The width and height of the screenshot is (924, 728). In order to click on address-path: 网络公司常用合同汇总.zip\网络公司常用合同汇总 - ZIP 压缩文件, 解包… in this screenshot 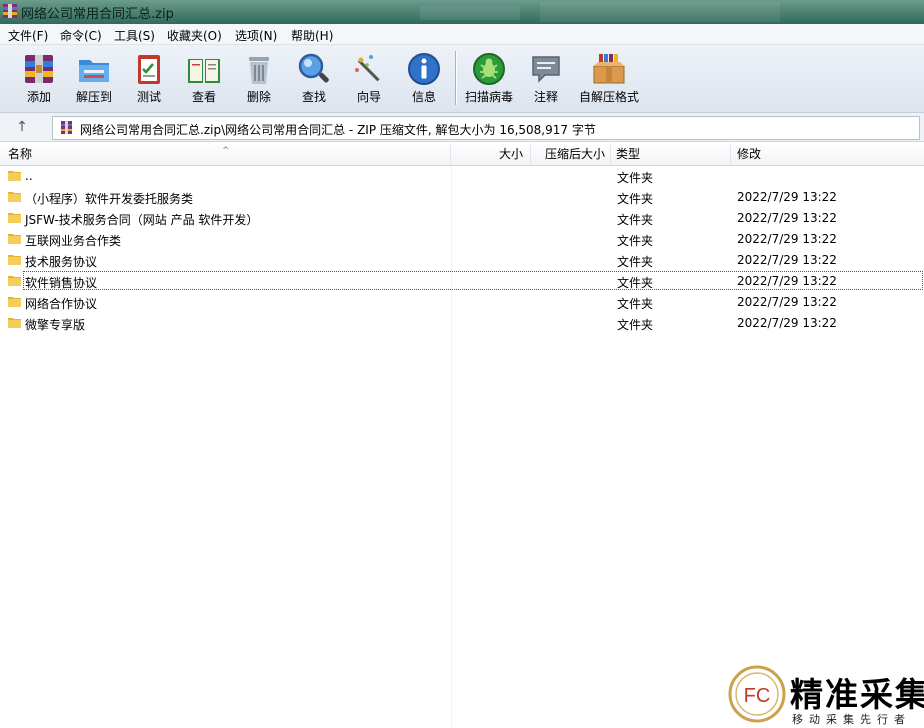, I will do `click(338, 130)`.